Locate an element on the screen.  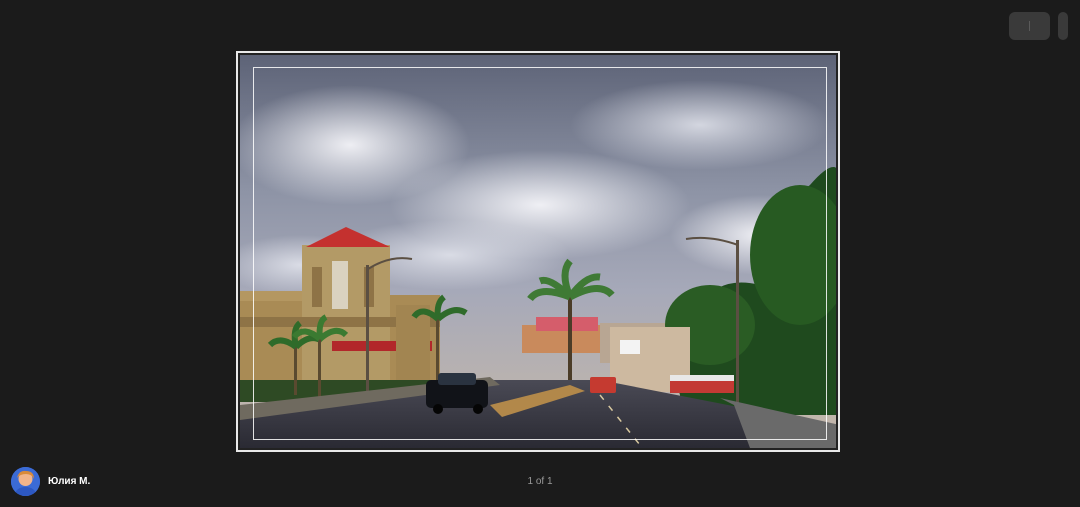
top-controls is located at coordinates (1038, 26).